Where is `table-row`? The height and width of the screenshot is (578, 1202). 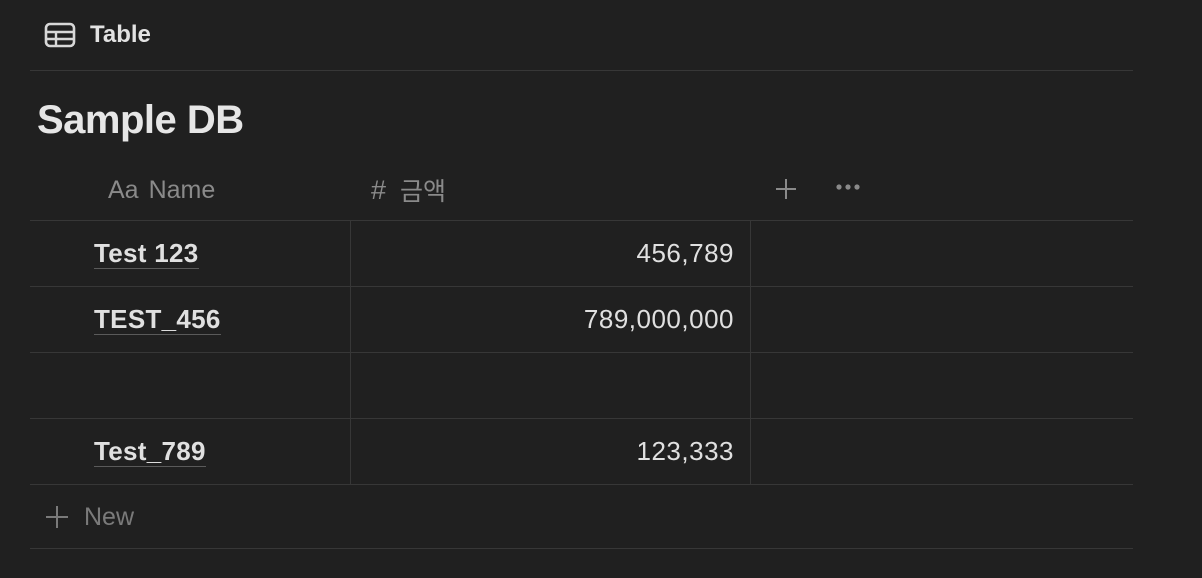
table-row is located at coordinates (581, 386).